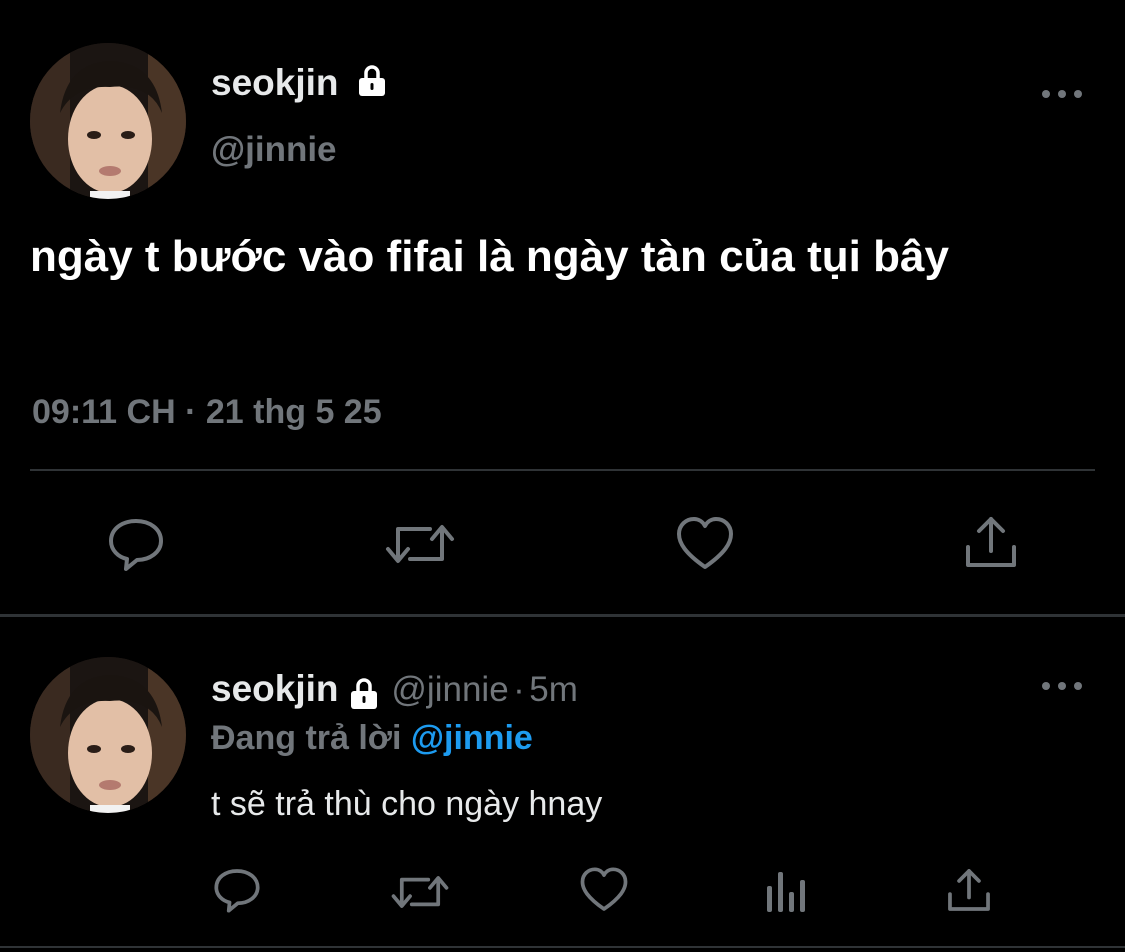 Image resolution: width=1125 pixels, height=952 pixels. Describe the element at coordinates (562, 947) in the screenshot. I see `bottom-divider` at that location.